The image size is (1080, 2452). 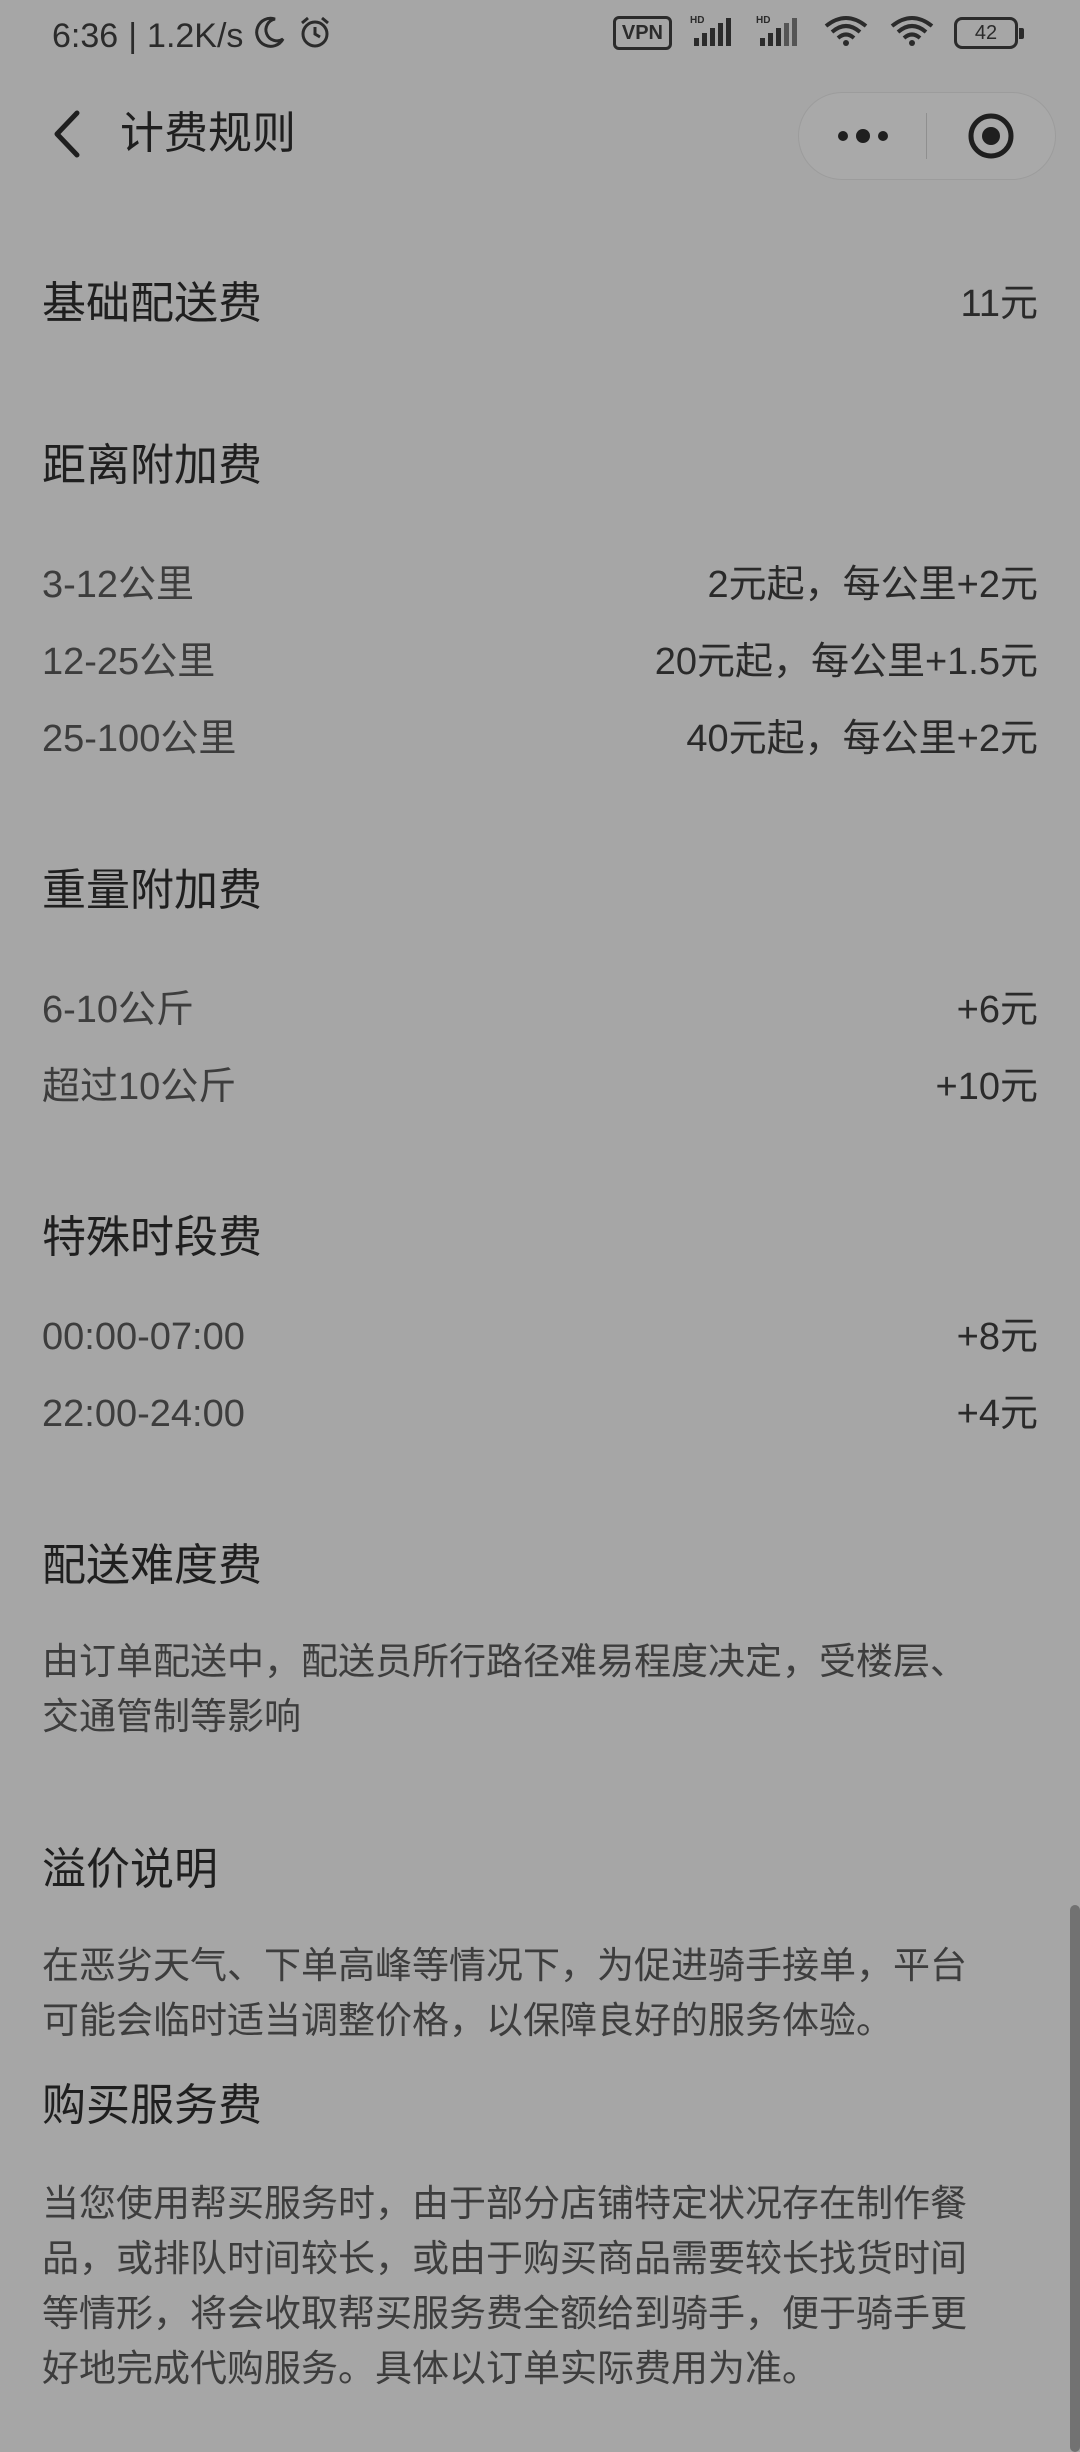 I want to click on chevron-left-icon, so click(x=67, y=134).